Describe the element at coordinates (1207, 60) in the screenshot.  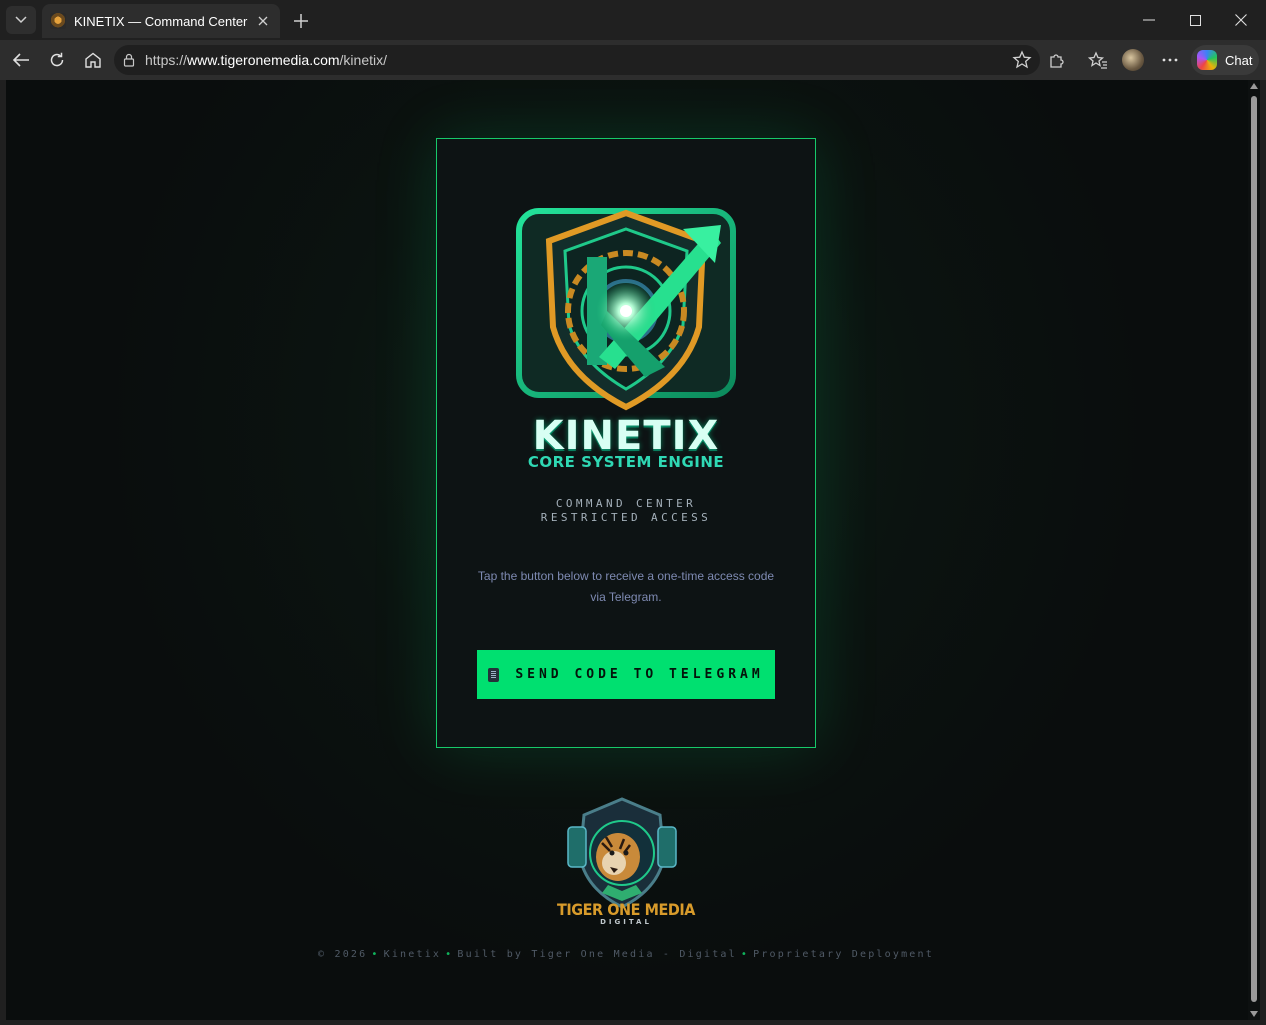
I see `copilot-icon` at that location.